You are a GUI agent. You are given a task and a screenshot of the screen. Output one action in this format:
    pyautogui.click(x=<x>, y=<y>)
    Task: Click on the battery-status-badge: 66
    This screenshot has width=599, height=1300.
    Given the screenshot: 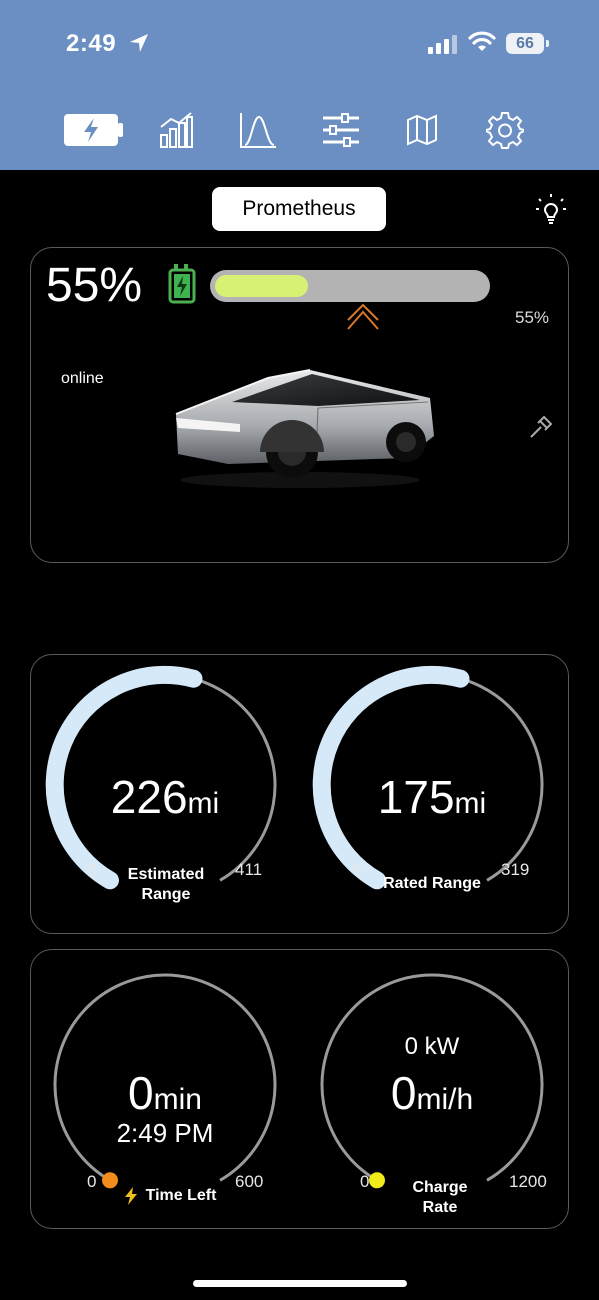 What is the action you would take?
    pyautogui.click(x=525, y=43)
    